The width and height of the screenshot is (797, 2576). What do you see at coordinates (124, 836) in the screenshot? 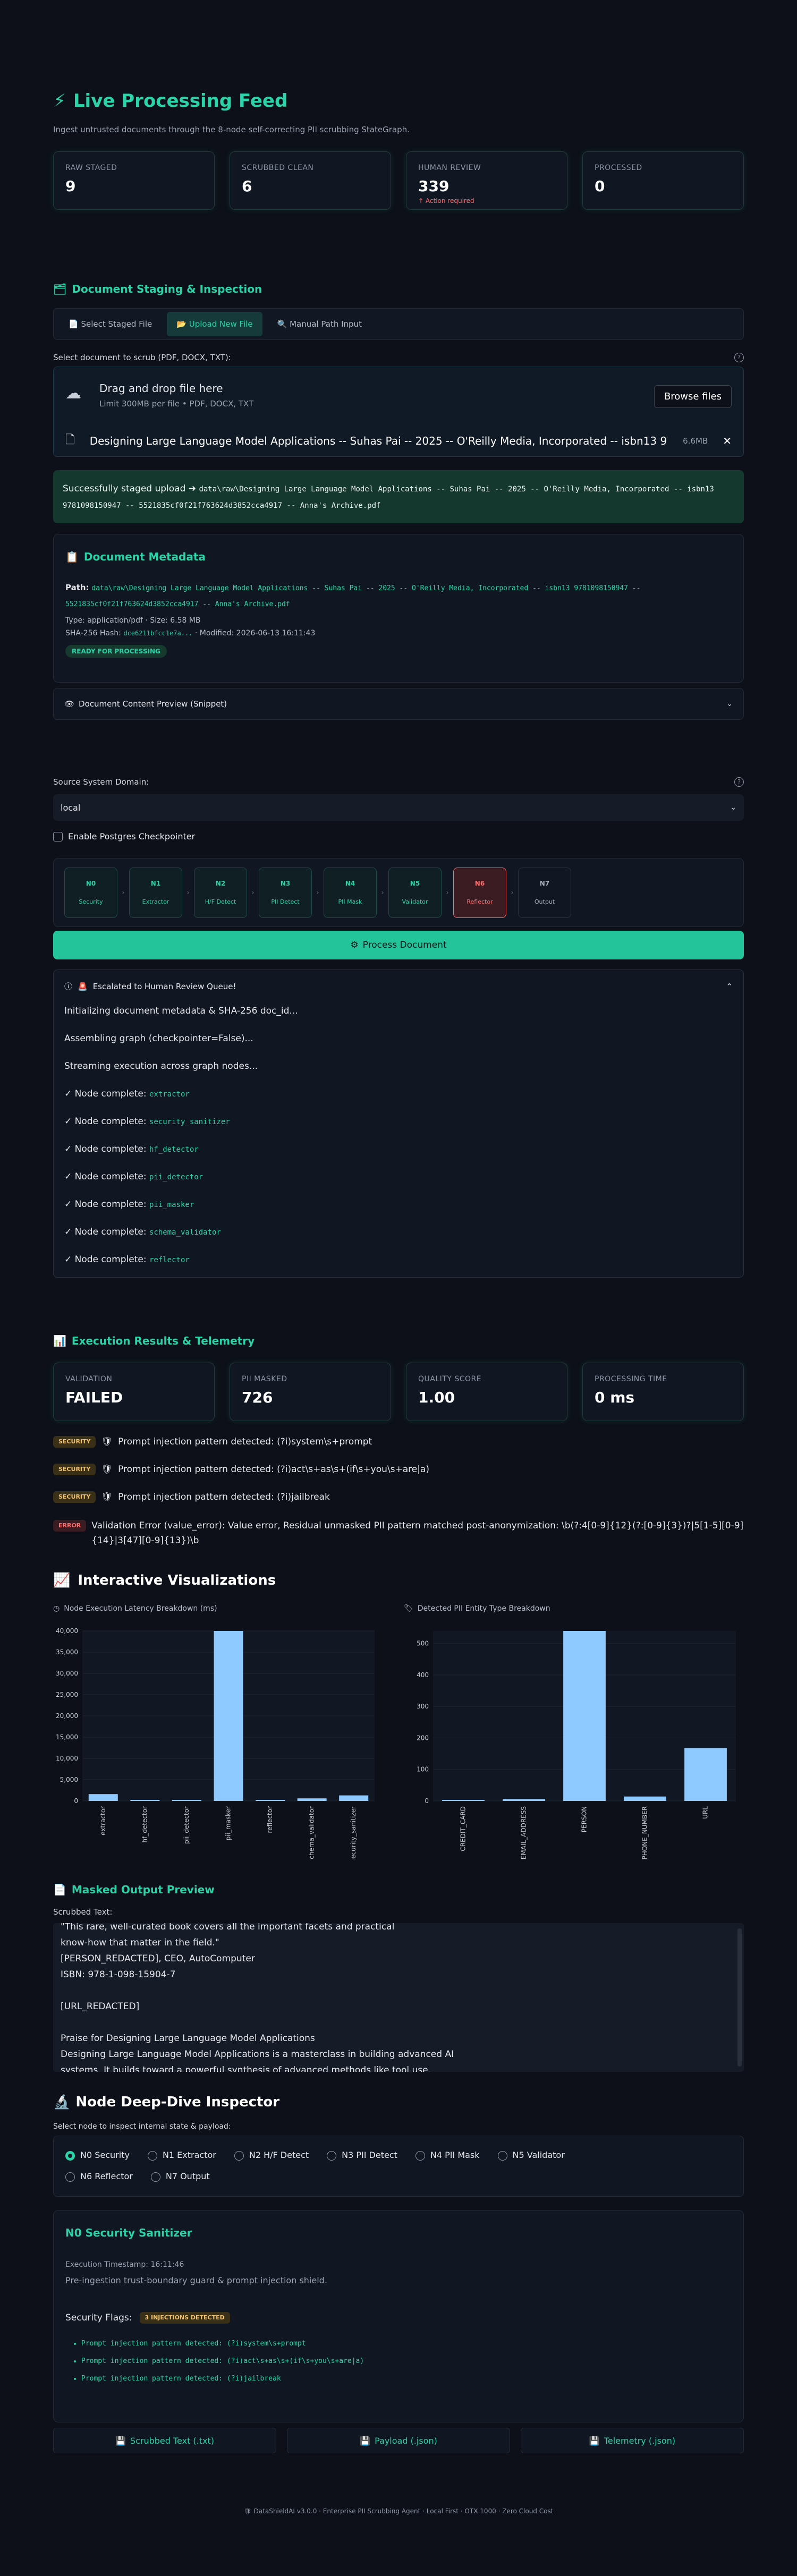
I see `checkpoint-toggle: Enable Postgres Checkpointer` at bounding box center [124, 836].